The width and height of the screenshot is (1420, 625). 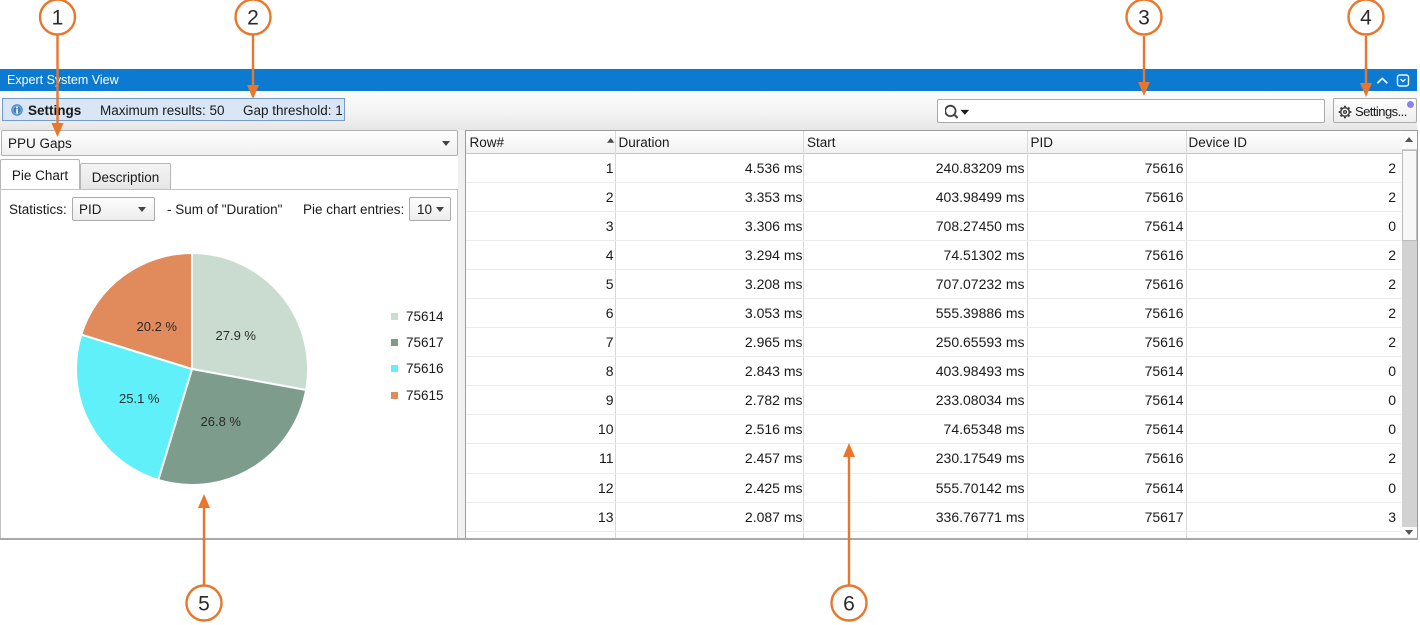 I want to click on svg-text: 2, so click(x=253, y=18).